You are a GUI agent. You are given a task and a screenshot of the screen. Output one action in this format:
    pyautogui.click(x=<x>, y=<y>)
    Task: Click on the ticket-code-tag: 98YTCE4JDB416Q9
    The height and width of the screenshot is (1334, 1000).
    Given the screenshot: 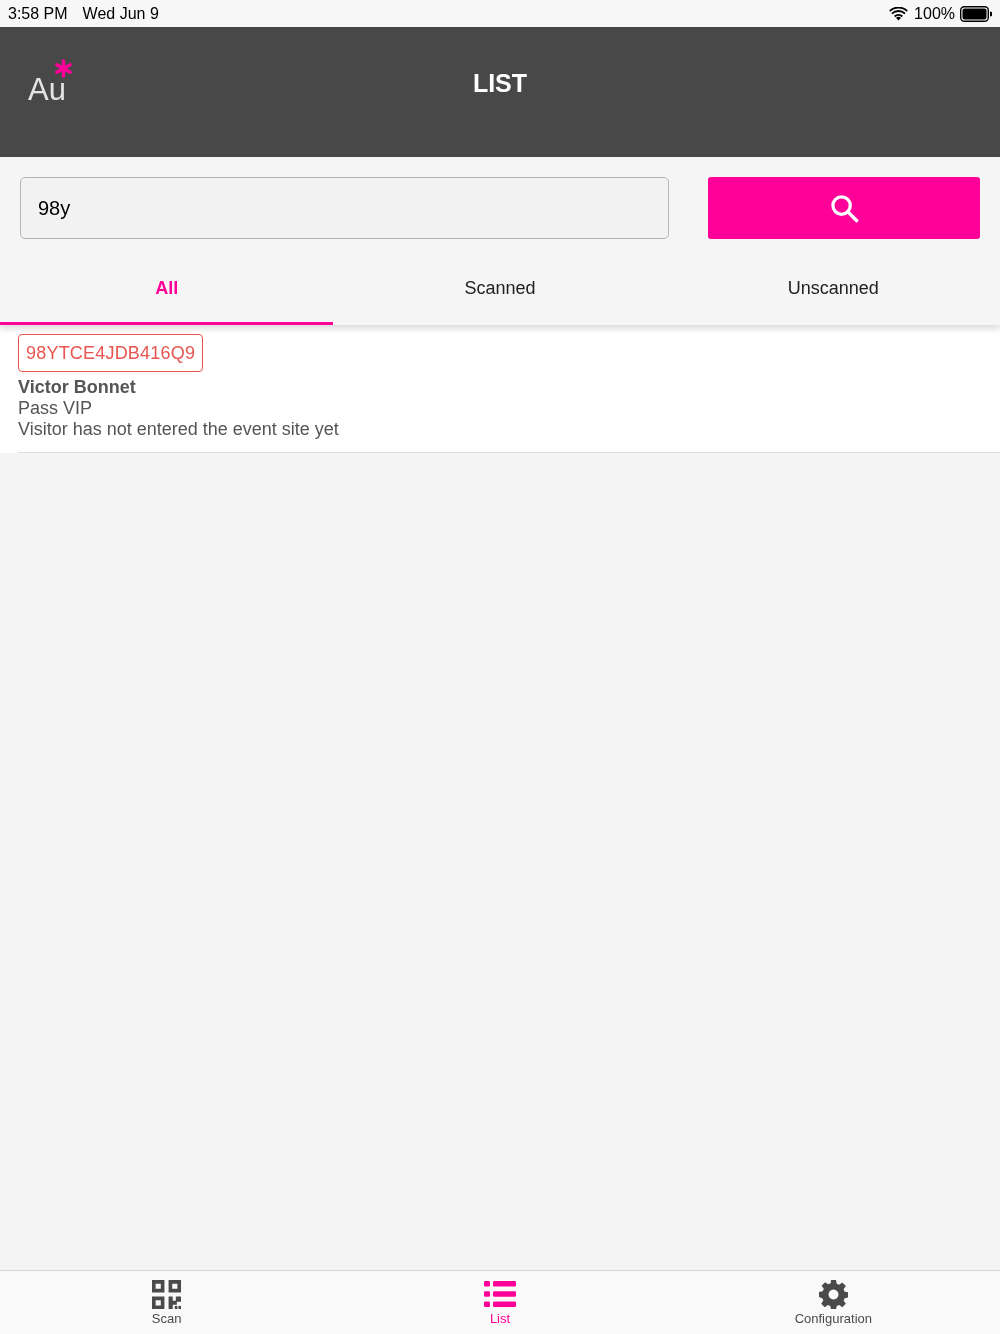 What is the action you would take?
    pyautogui.click(x=111, y=353)
    